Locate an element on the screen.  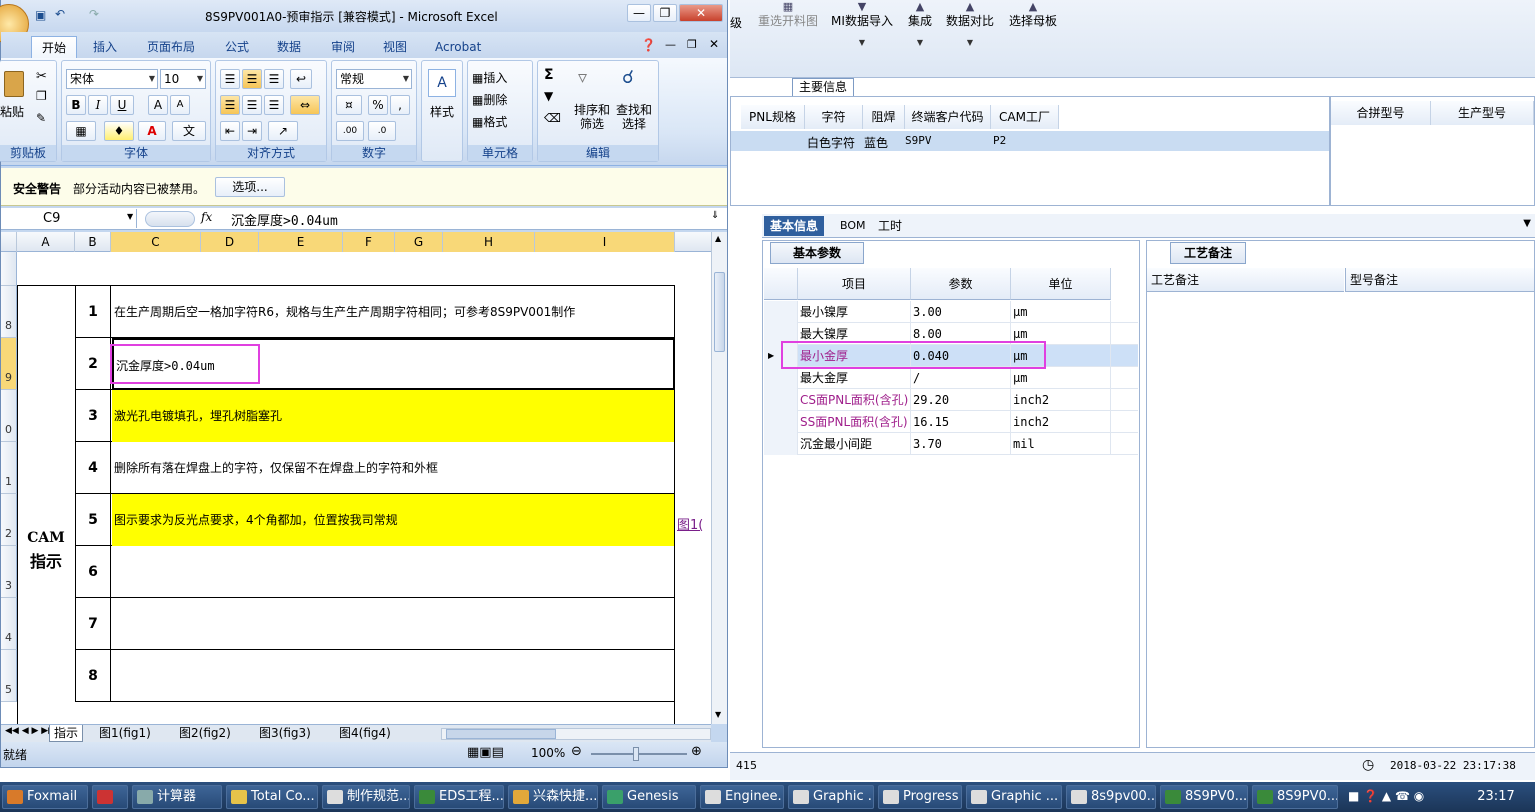
col-header-g: G is located at coordinates (419, 242).